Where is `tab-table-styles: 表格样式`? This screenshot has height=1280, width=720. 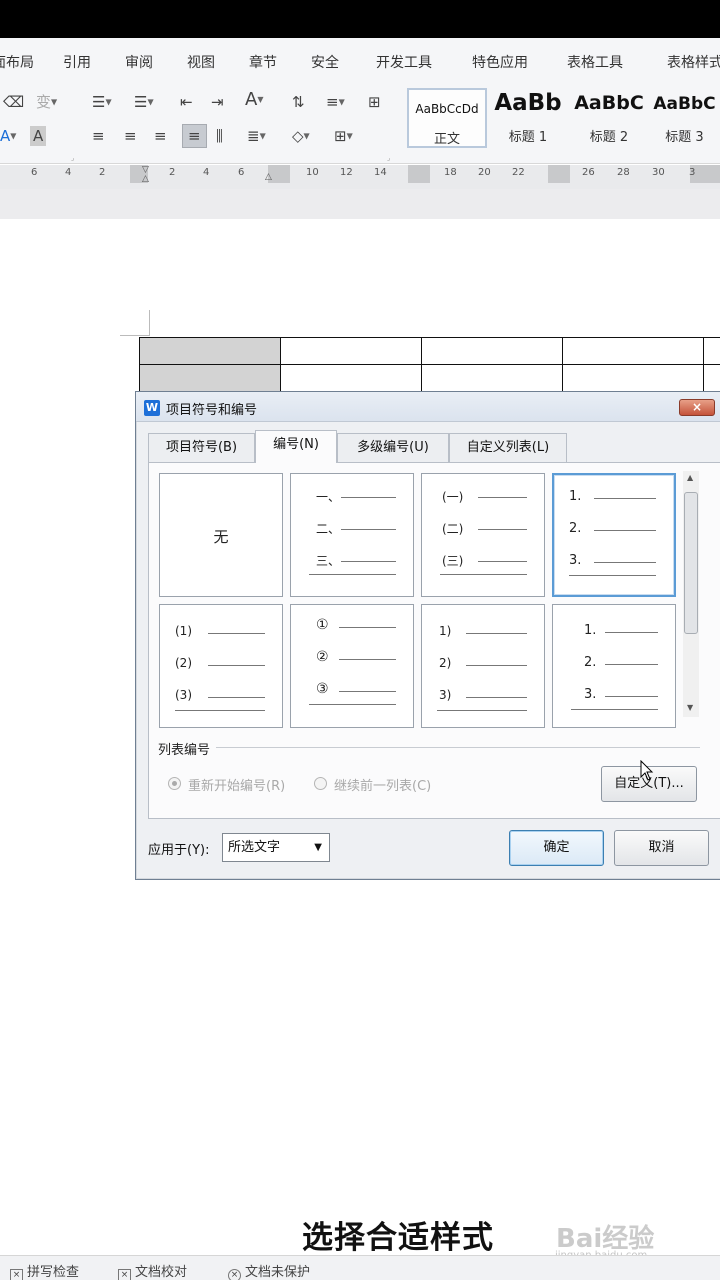 tab-table-styles: 表格样式 is located at coordinates (693, 62).